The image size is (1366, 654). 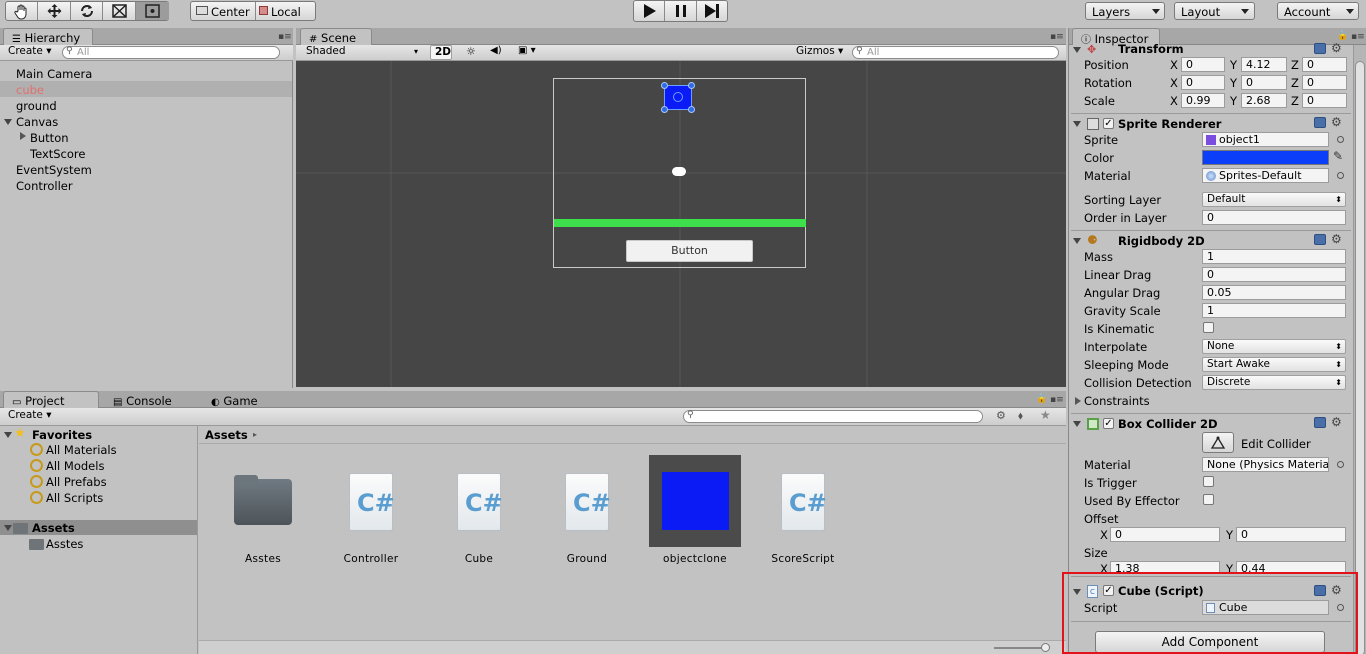 What do you see at coordinates (1001, 415) in the screenshot?
I see `filter-by-type-icon: ⚙` at bounding box center [1001, 415].